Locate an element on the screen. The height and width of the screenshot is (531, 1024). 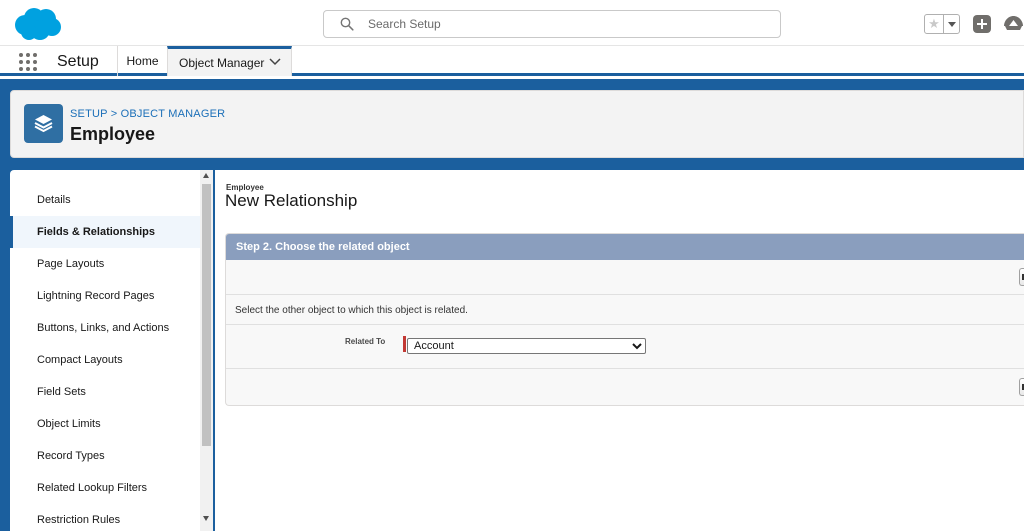
sidebar-item-fields-relationships: Fields & Relationships is located at coordinates (105, 232).